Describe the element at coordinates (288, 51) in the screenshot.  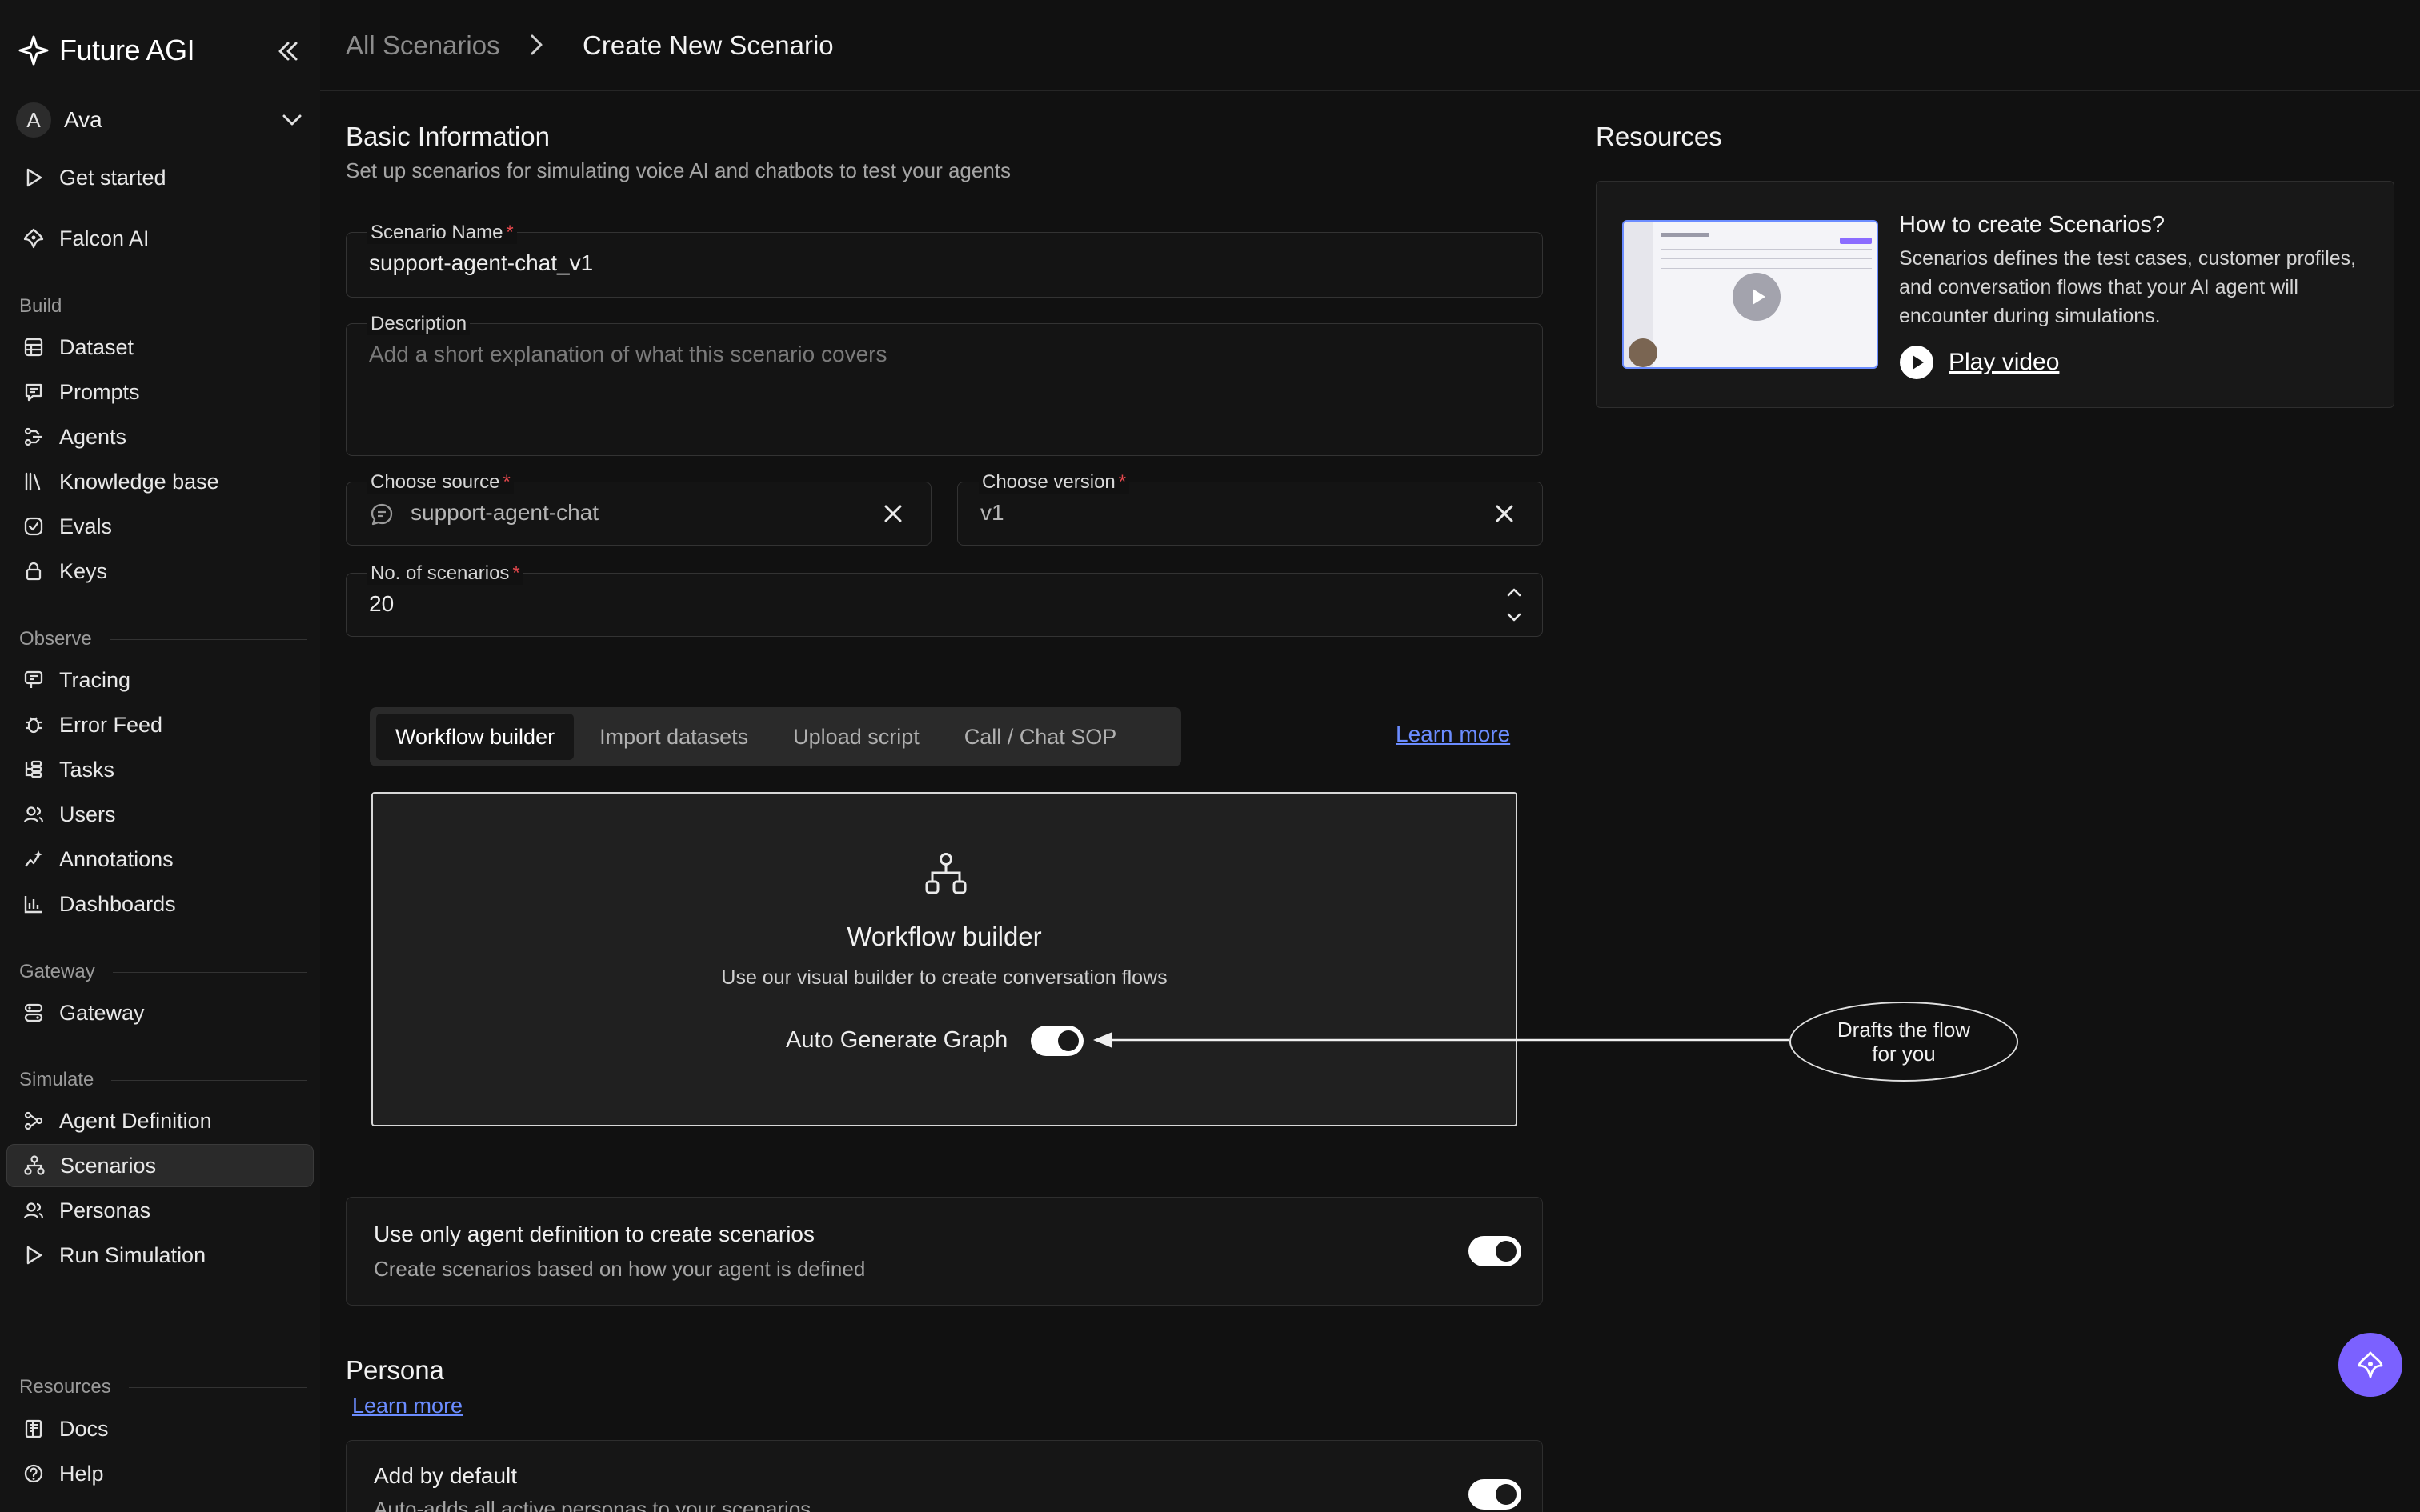
I see `collapse-sidebar-icon` at that location.